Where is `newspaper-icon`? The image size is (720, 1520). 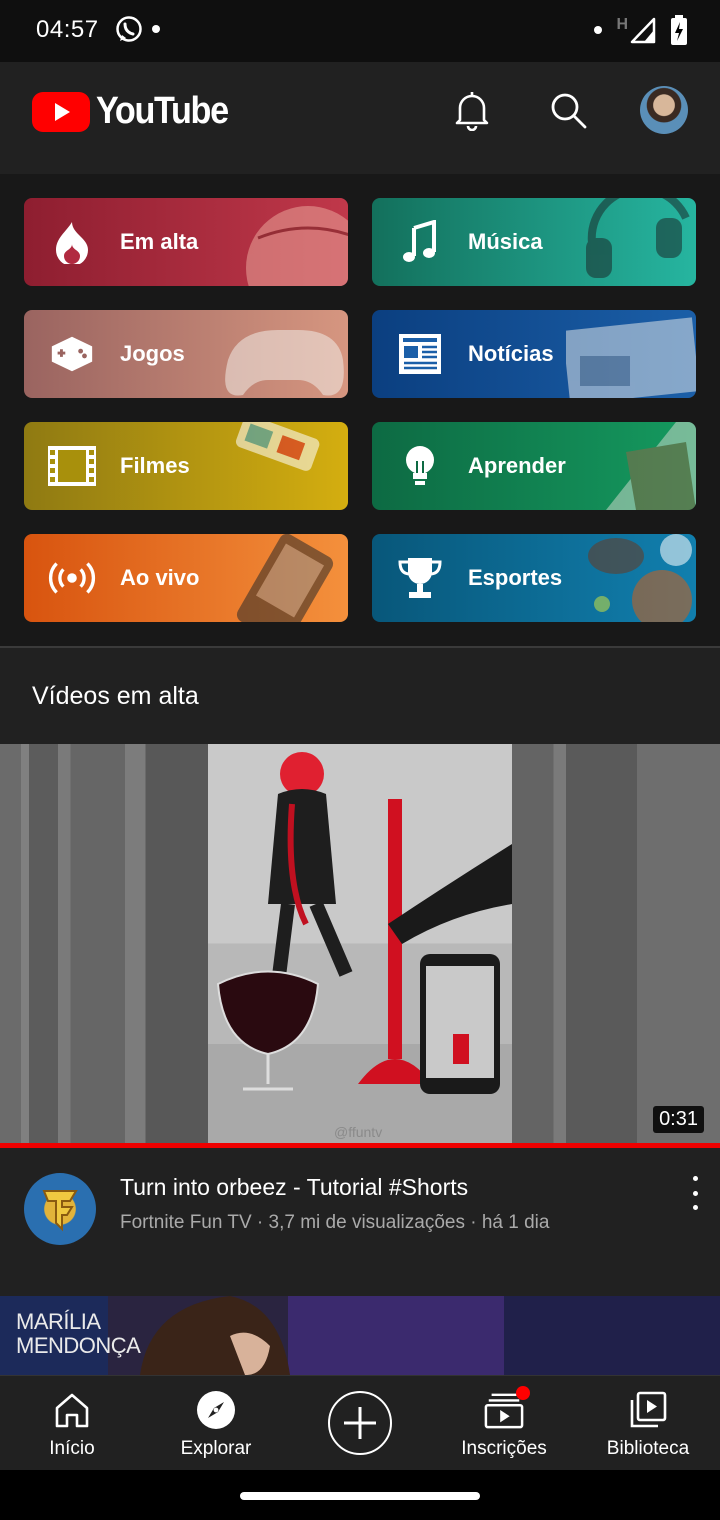
newspaper-icon is located at coordinates (420, 354).